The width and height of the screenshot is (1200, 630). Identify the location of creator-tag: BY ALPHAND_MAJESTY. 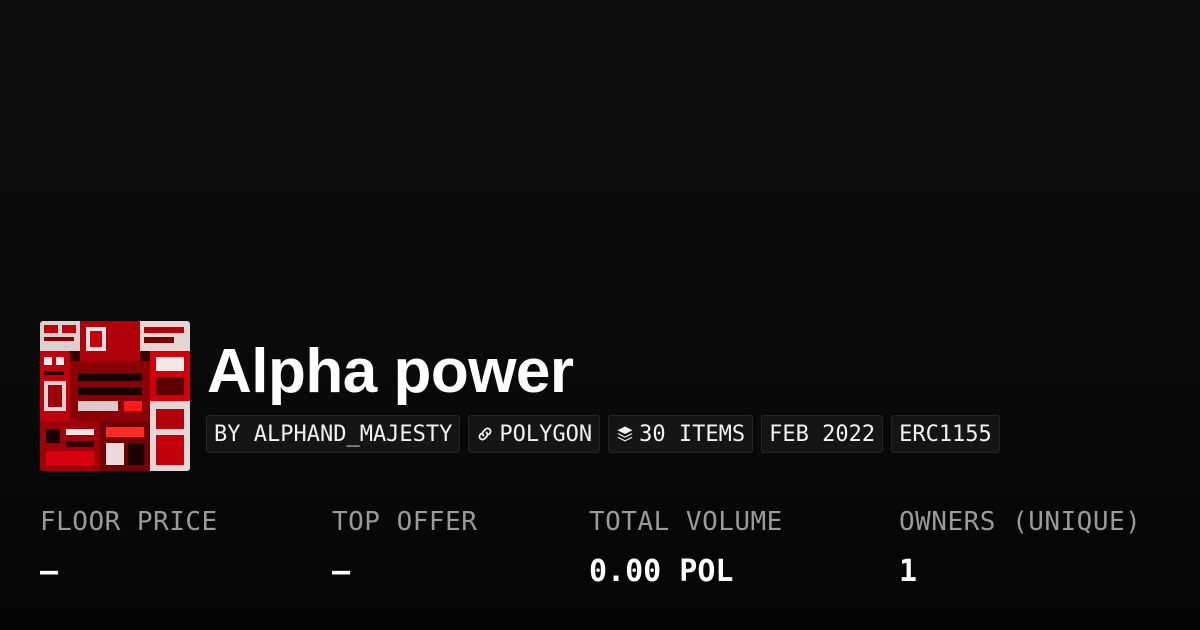
(333, 434).